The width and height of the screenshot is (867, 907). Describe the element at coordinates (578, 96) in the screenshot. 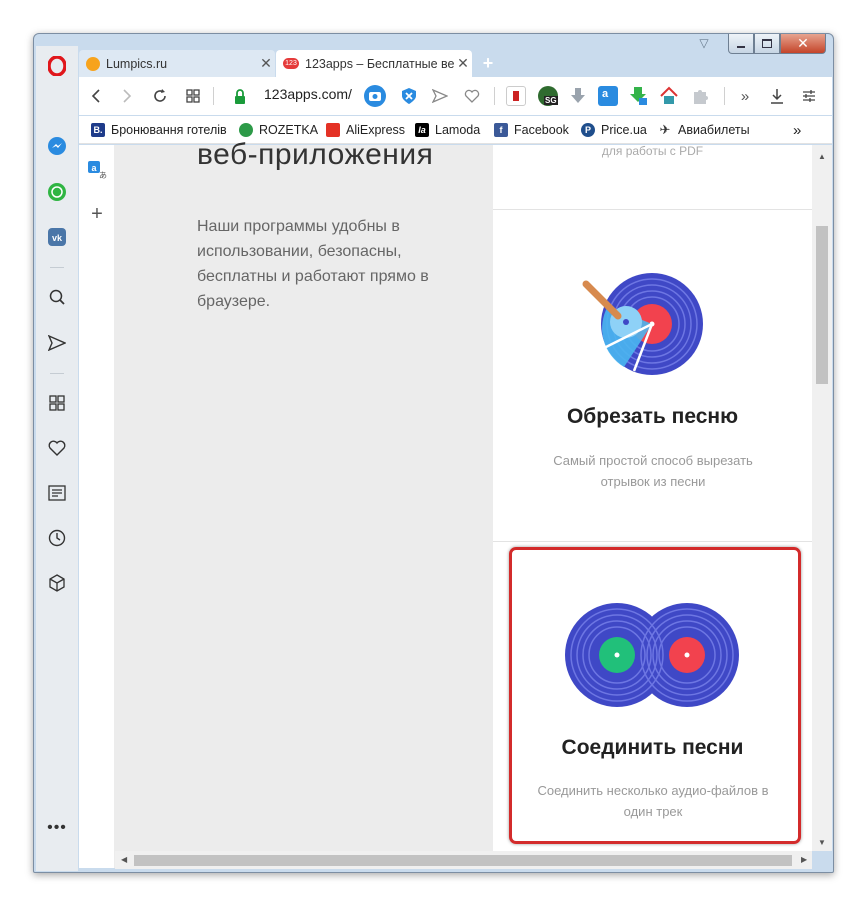

I see `ext-download-arrow-icon` at that location.